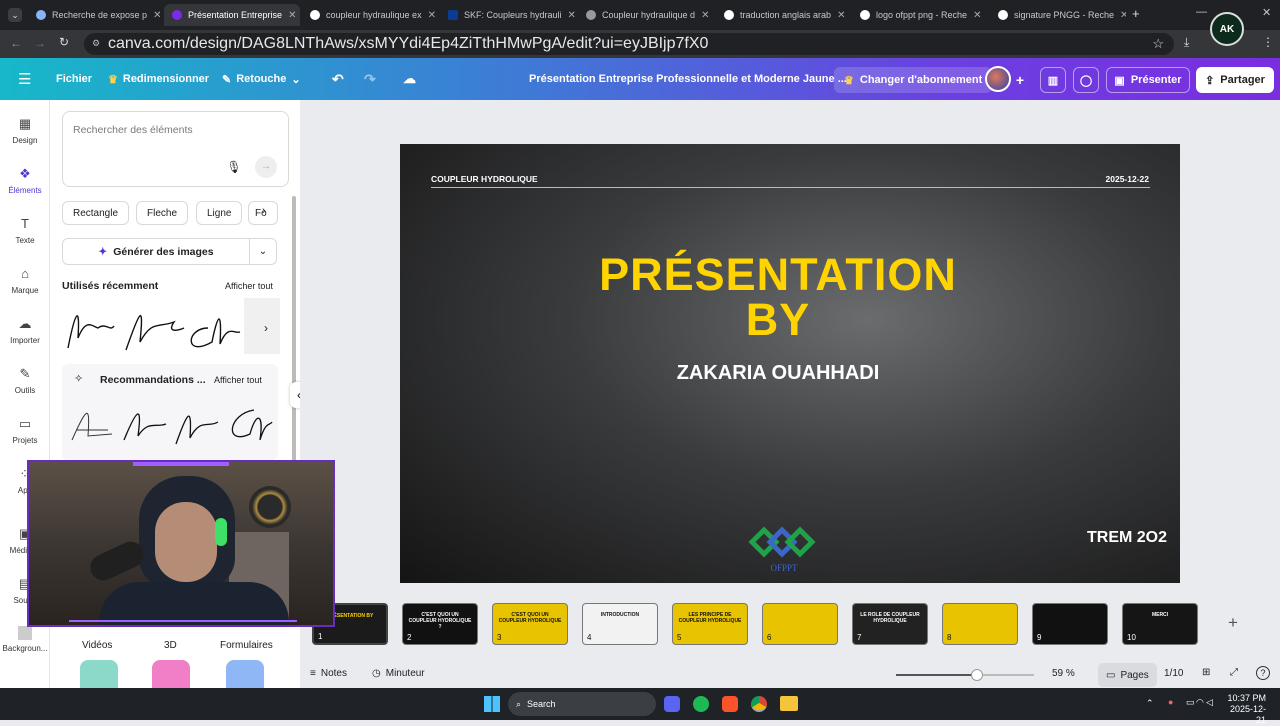 The image size is (1280, 726). Describe the element at coordinates (16, 43) in the screenshot. I see `back-icon: ←` at that location.